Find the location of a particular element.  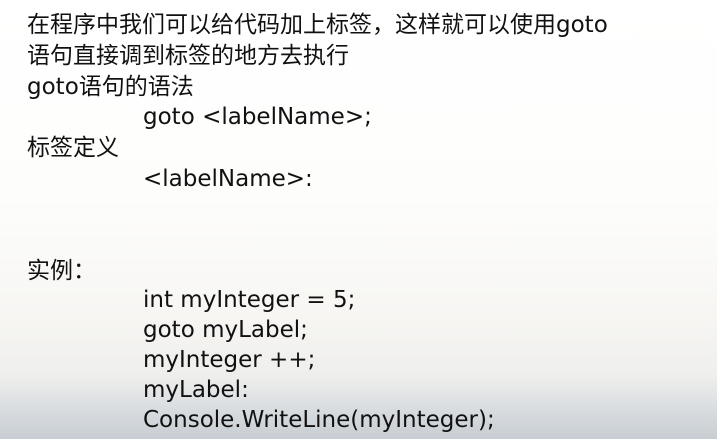

example-code-line: myLabel: is located at coordinates (196, 390).